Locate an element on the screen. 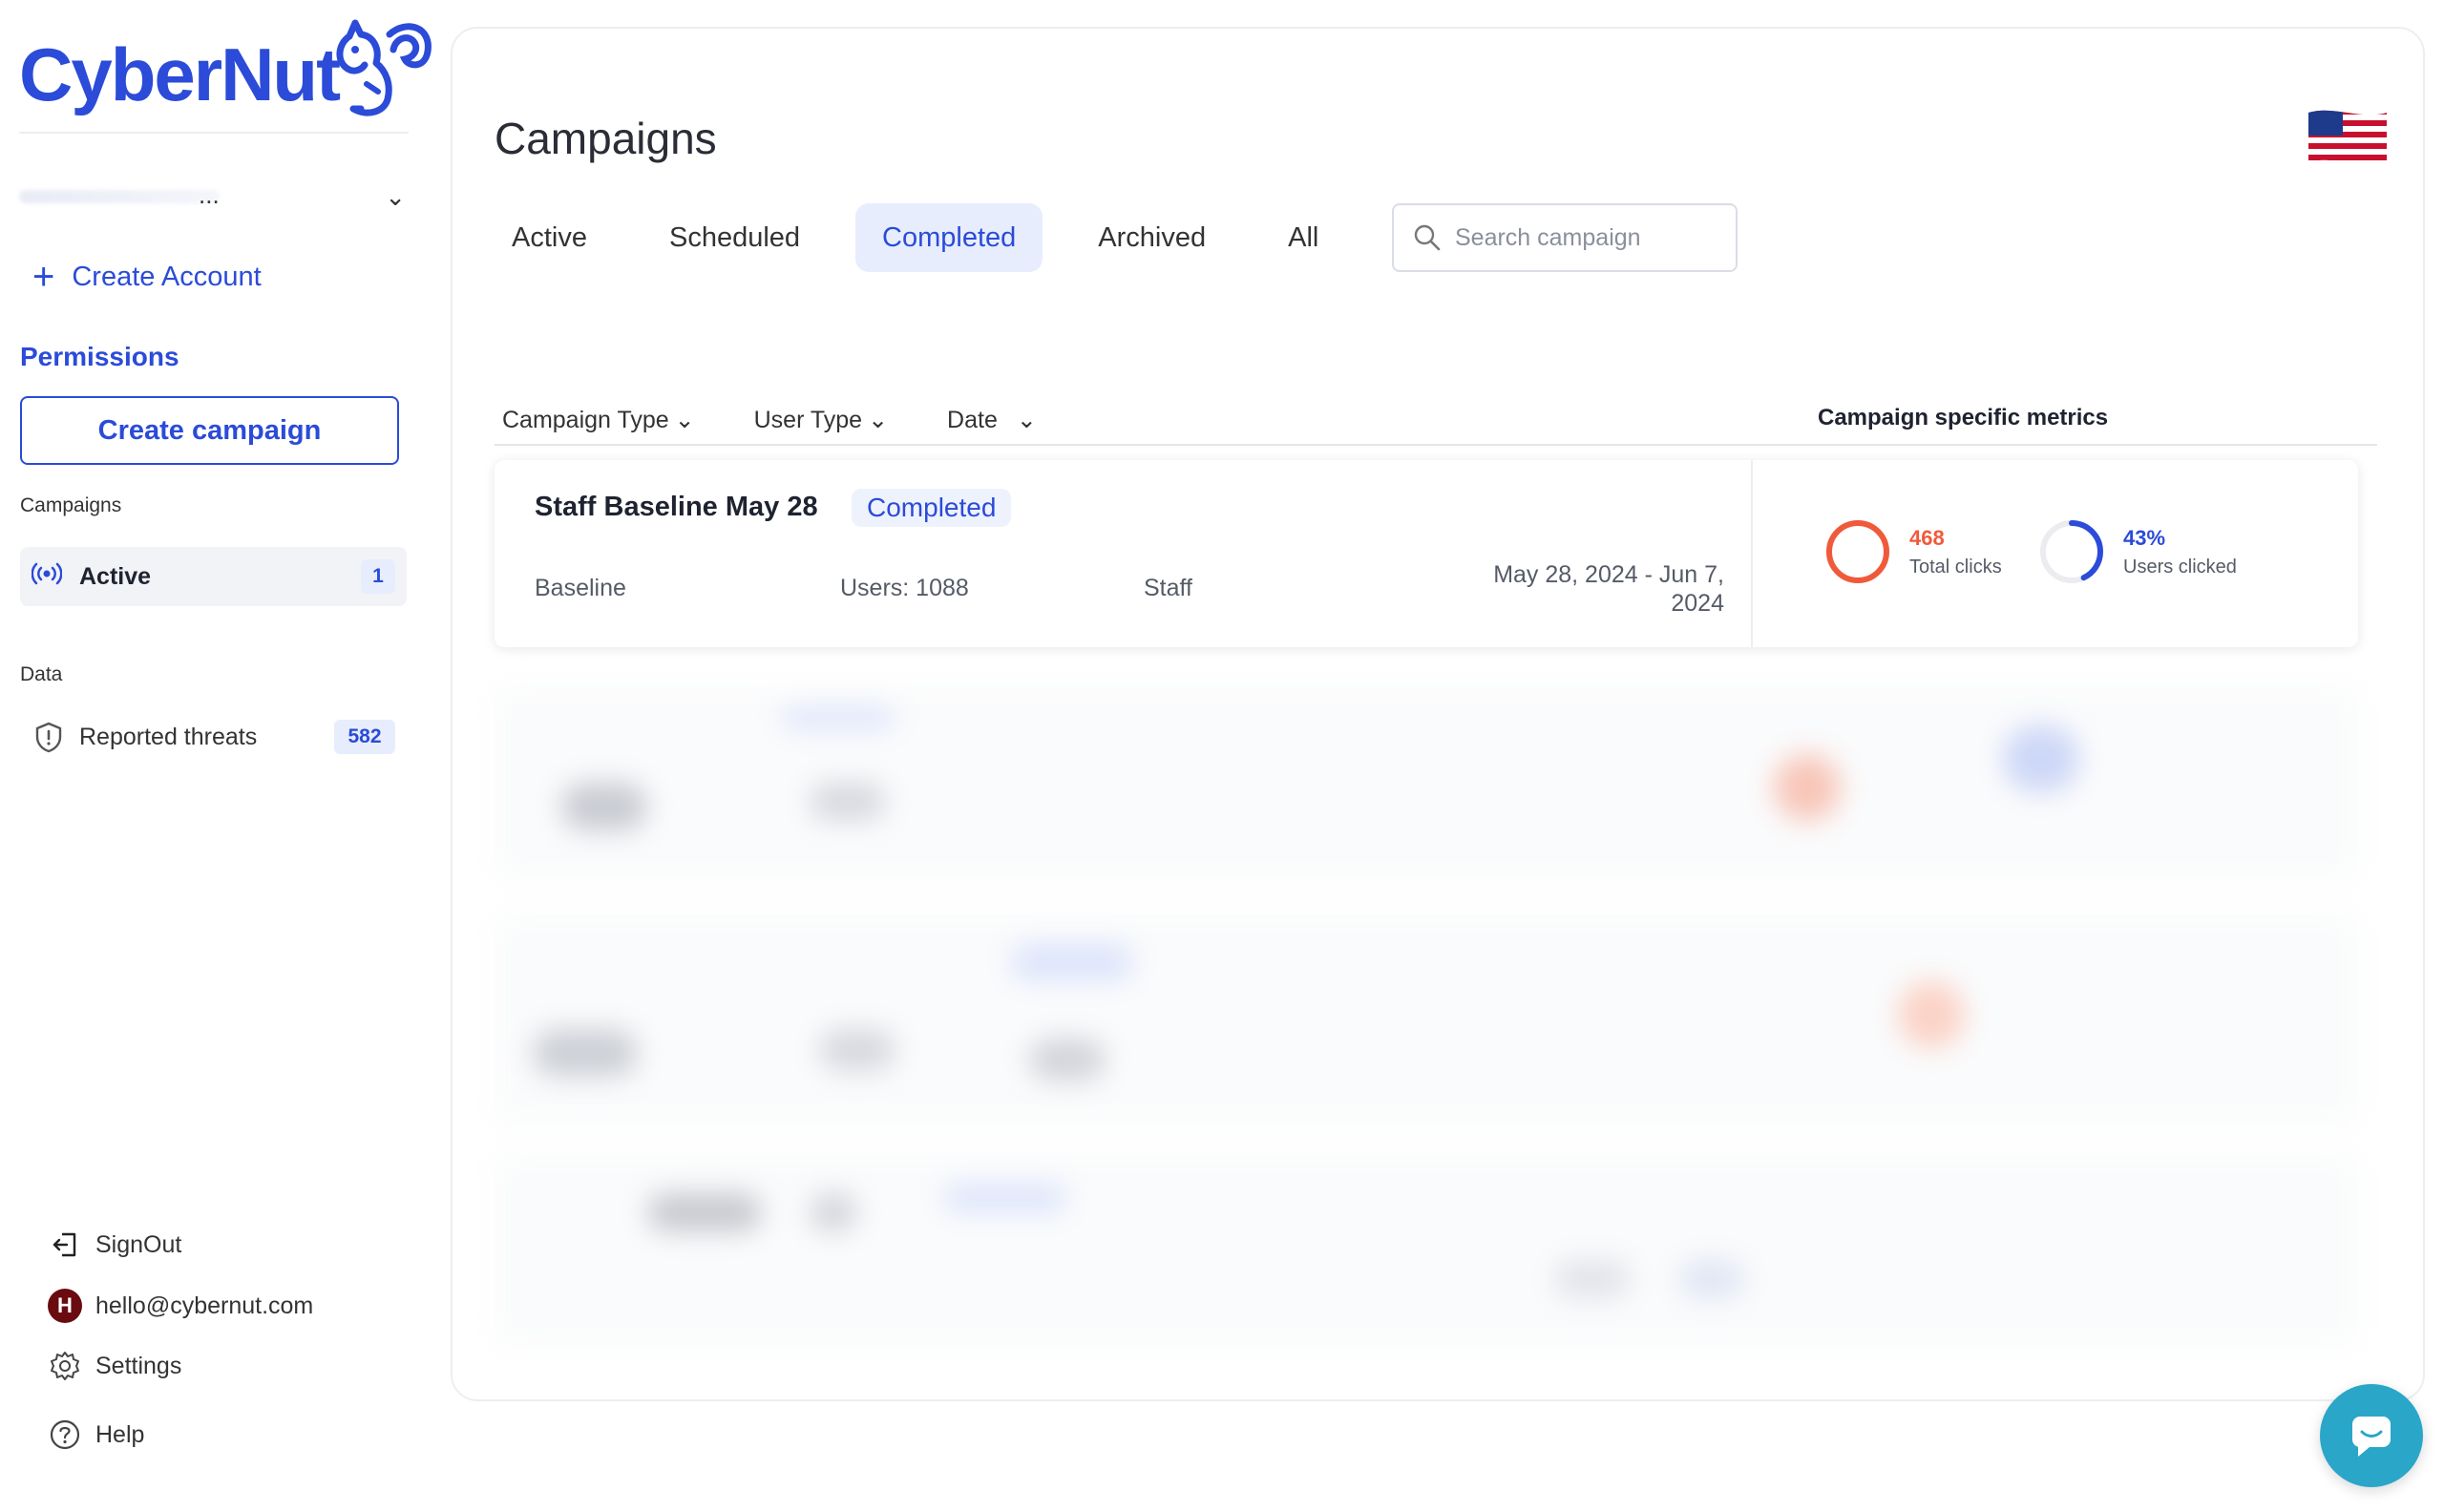 The height and width of the screenshot is (1512, 2444). user-account: H hello@cybernut.com is located at coordinates (180, 1306).